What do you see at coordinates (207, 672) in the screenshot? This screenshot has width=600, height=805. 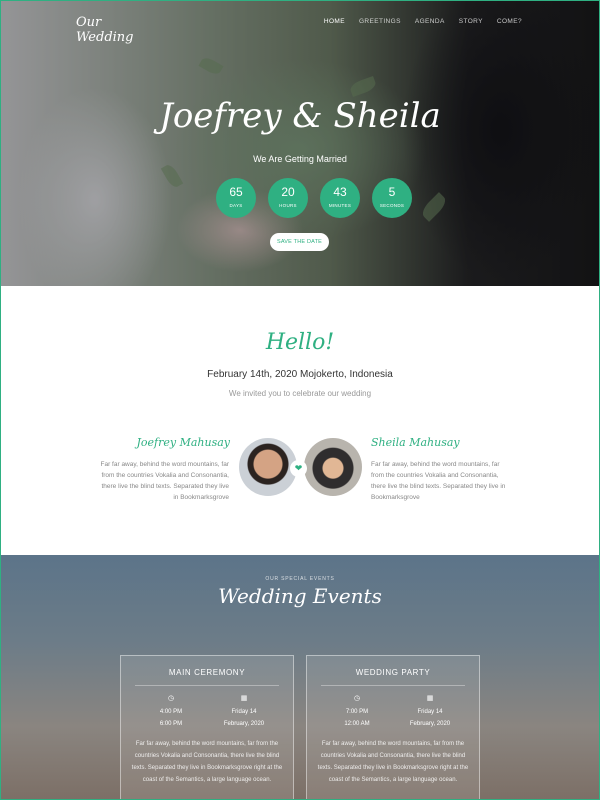 I see `event-card-title: MAIN CEREMONY` at bounding box center [207, 672].